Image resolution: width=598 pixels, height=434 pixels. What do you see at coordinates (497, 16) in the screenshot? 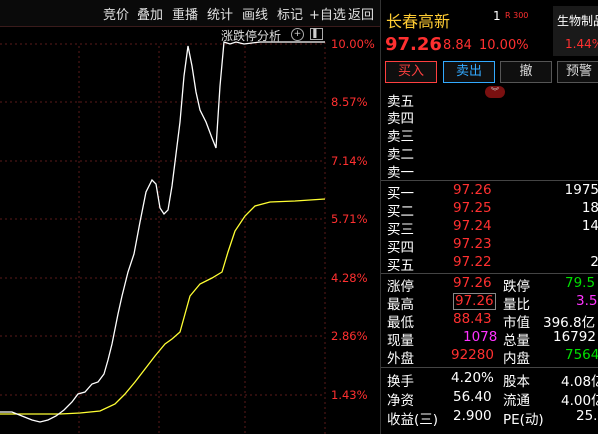
I see `rank-number: 1` at bounding box center [497, 16].